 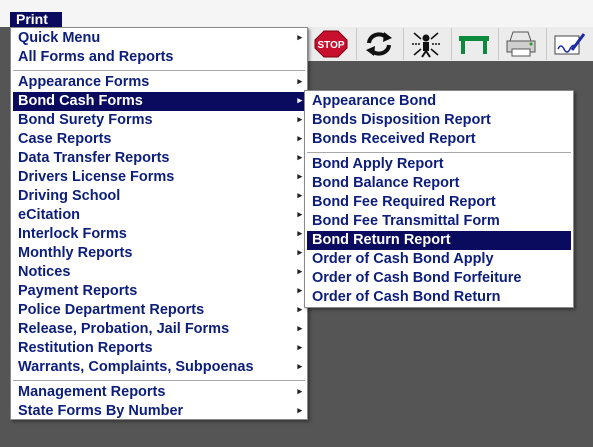 I want to click on print-menu: Print, so click(x=36, y=19).